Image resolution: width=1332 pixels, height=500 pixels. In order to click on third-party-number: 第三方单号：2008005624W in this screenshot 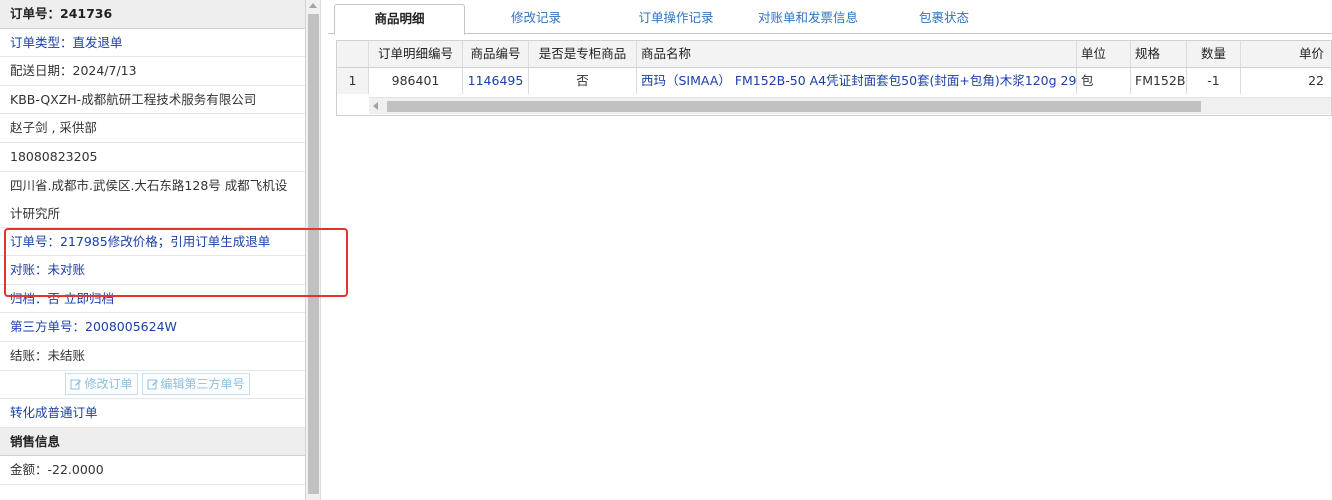, I will do `click(152, 327)`.